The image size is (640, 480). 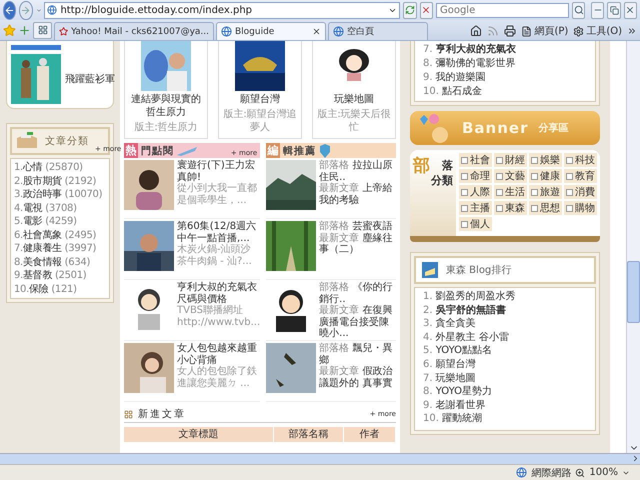 I want to click on blog-link: 部落格 芸蜜夜語, so click(x=357, y=226).